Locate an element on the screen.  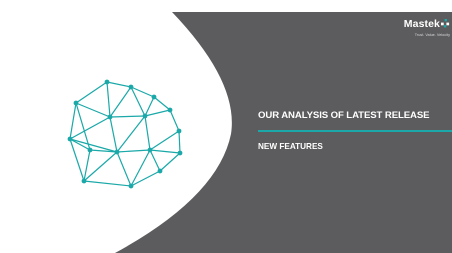
mastek-star-icon is located at coordinates (445, 23).